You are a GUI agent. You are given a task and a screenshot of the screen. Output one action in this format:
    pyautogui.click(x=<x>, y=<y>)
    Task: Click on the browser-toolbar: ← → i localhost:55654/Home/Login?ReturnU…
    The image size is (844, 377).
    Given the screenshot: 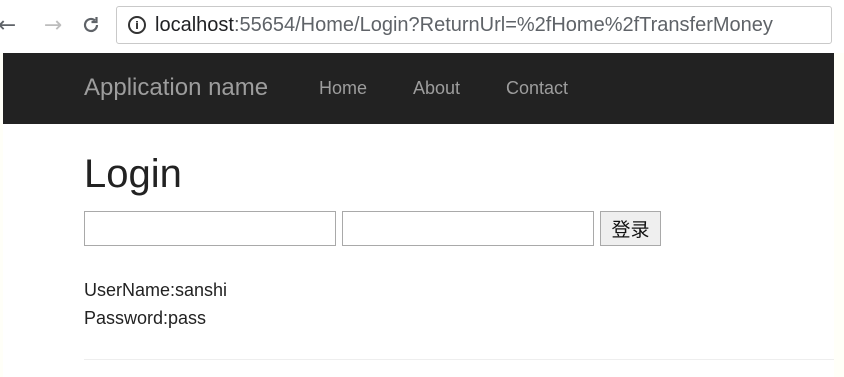 What is the action you would take?
    pyautogui.click(x=422, y=26)
    